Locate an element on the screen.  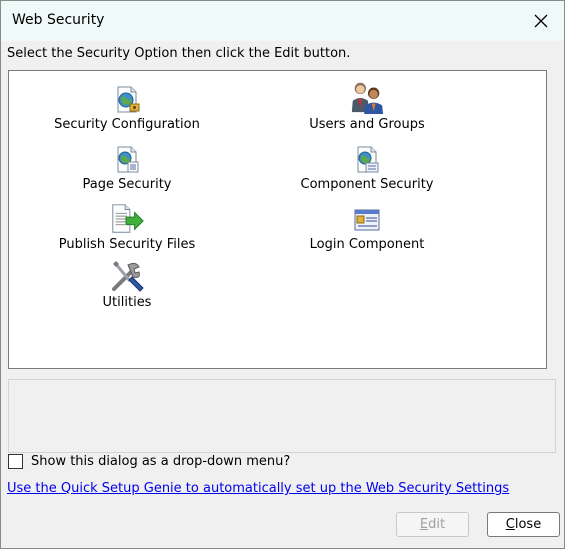
option-publish-security-files: Publish Security Files is located at coordinates (127, 225).